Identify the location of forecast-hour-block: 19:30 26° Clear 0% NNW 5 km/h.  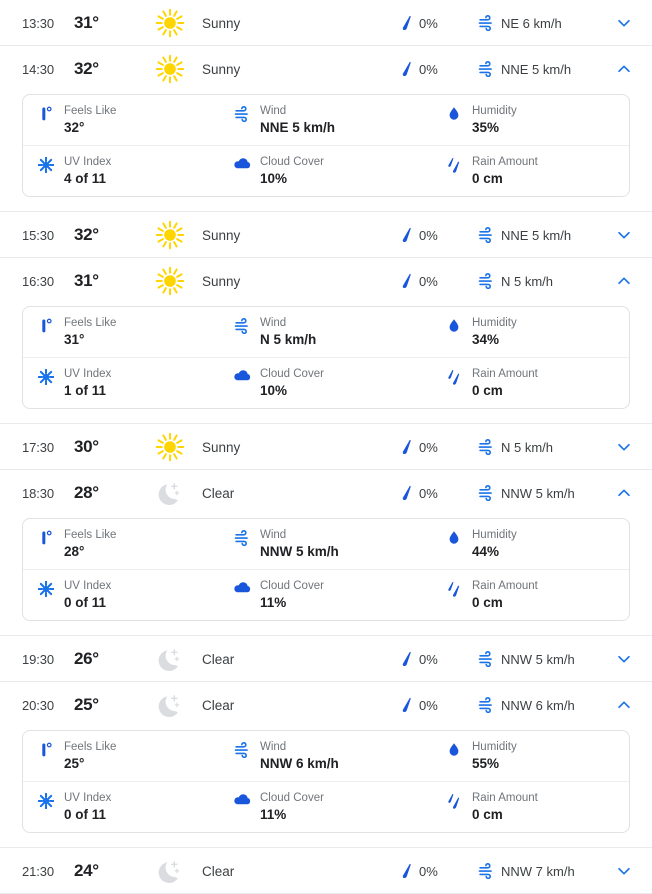
(326, 659).